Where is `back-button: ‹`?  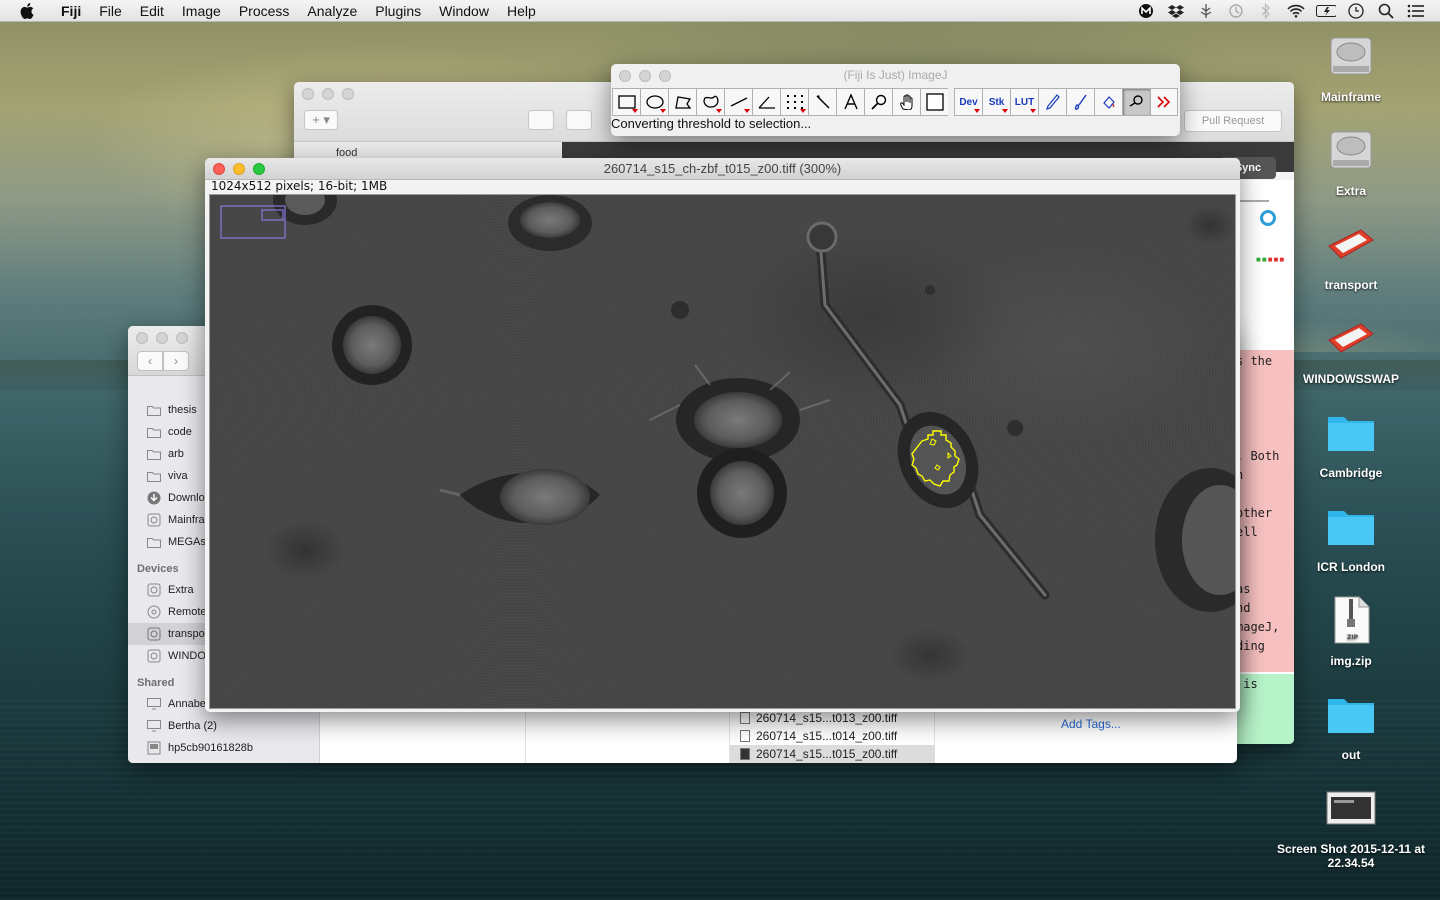
back-button: ‹ is located at coordinates (150, 361).